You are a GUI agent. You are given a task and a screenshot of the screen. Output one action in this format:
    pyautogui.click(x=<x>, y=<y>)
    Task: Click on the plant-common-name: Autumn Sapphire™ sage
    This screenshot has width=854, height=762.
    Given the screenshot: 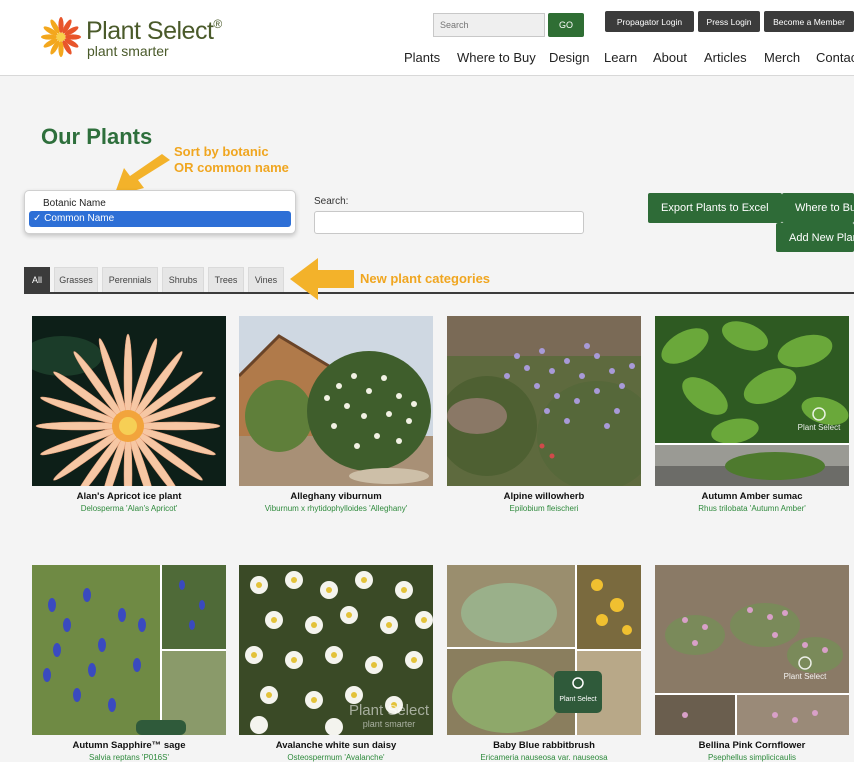 What is the action you would take?
    pyautogui.click(x=129, y=745)
    